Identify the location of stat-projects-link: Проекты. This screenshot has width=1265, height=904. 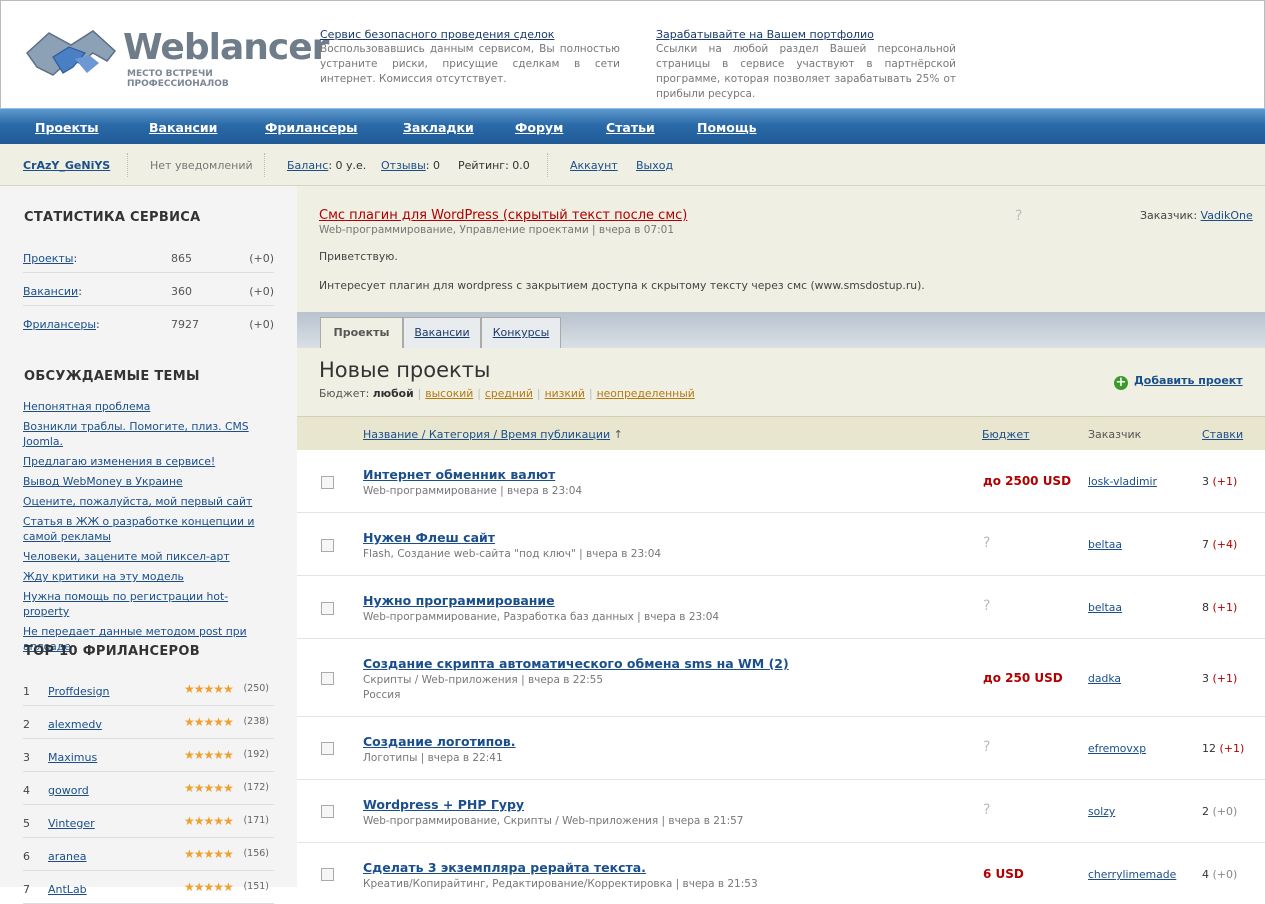
(48, 258).